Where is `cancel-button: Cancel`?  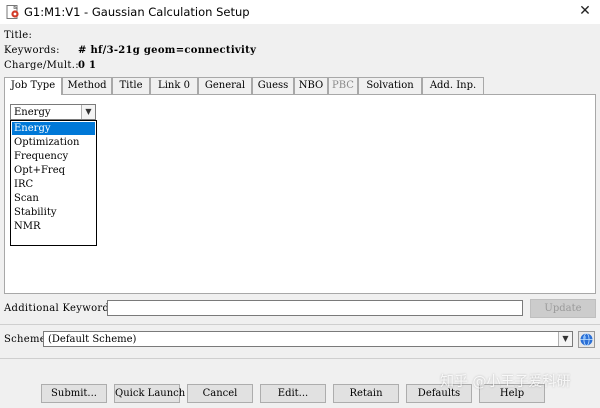 cancel-button: Cancel is located at coordinates (220, 393).